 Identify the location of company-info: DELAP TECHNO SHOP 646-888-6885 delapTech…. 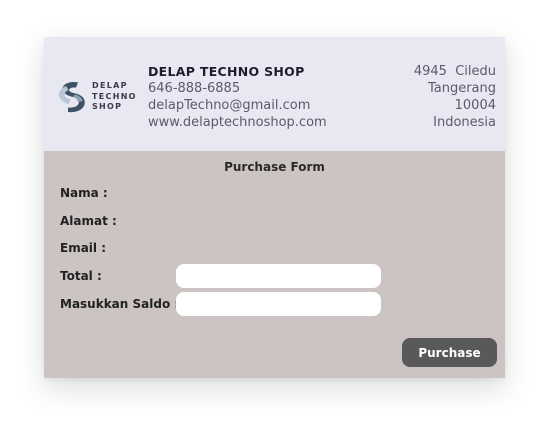
(237, 97).